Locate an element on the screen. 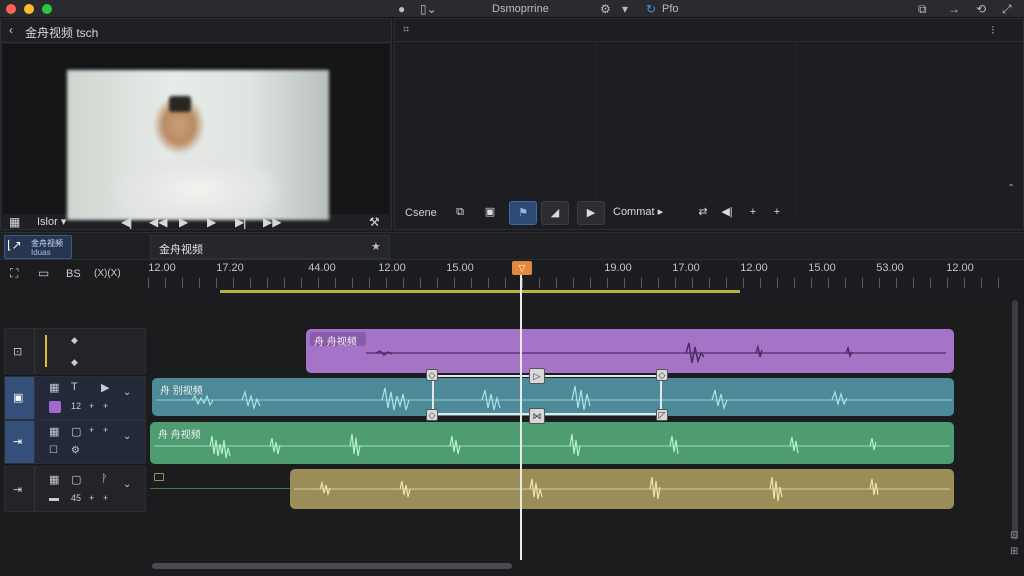 The height and width of the screenshot is (576, 1024). track-type-icon: ⇥ is located at coordinates (18, 442).